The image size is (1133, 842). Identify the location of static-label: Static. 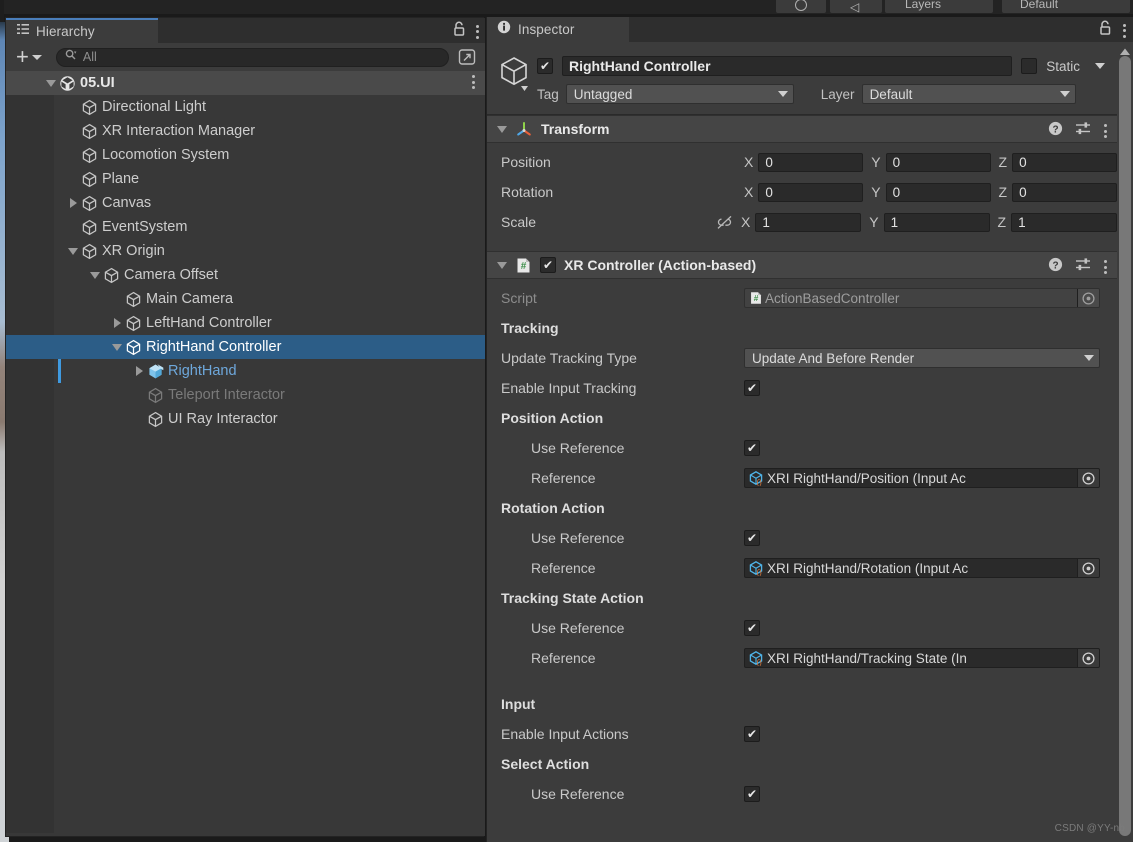
(1063, 66).